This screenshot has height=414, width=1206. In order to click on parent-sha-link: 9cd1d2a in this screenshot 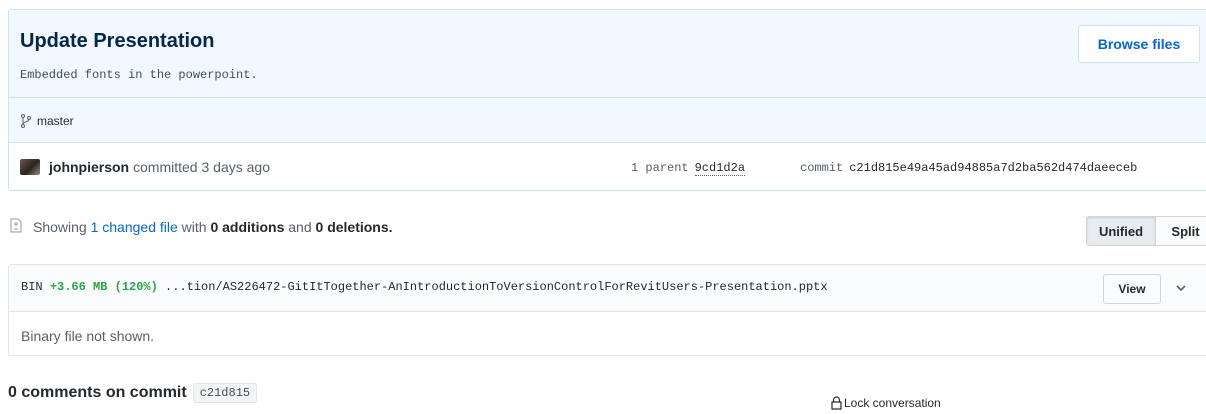, I will do `click(720, 168)`.